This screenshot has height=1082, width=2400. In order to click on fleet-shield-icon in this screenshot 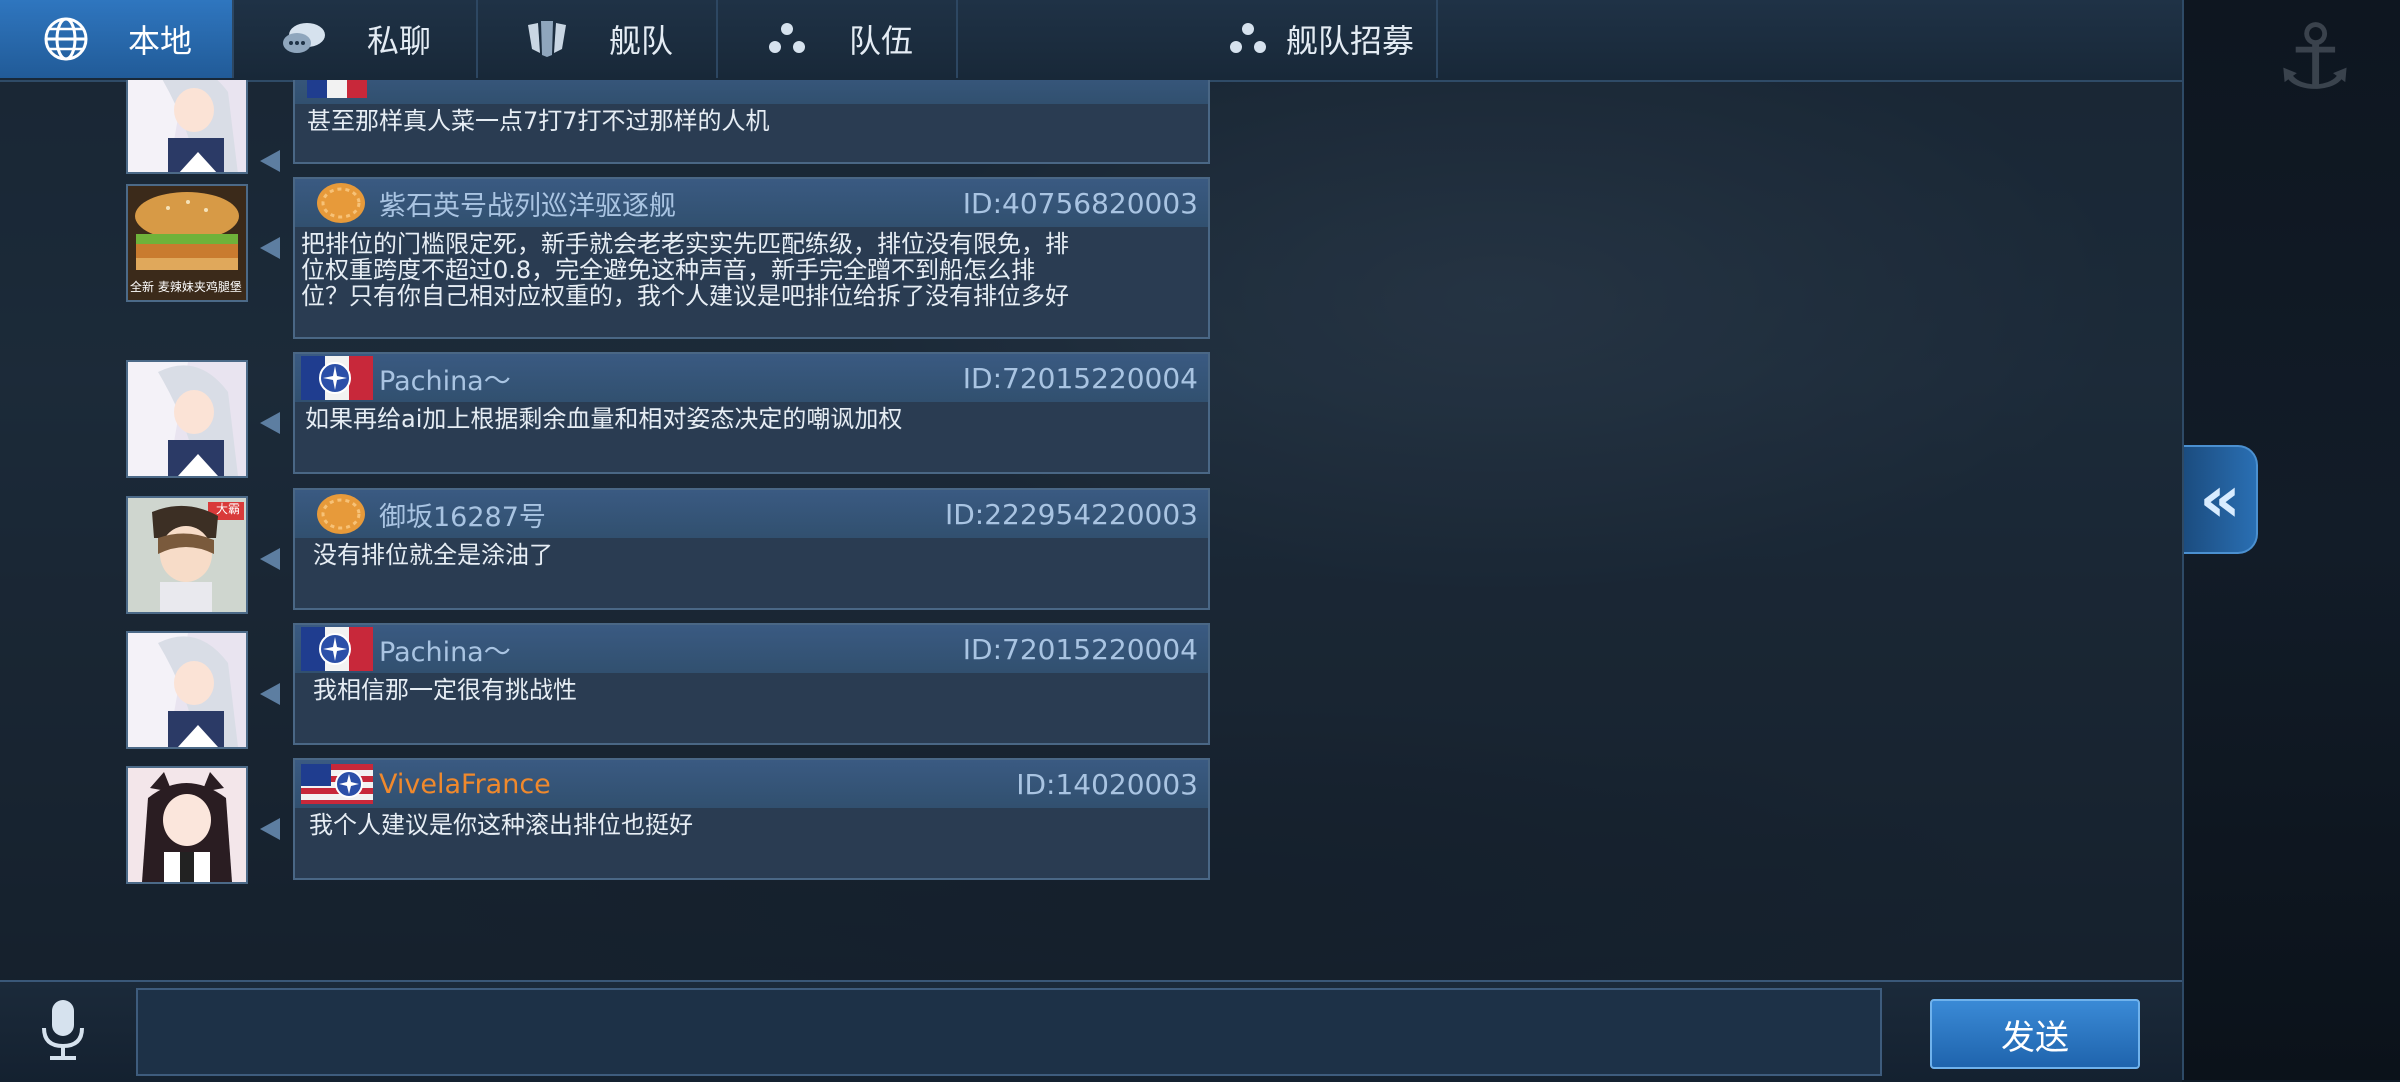, I will do `click(547, 39)`.